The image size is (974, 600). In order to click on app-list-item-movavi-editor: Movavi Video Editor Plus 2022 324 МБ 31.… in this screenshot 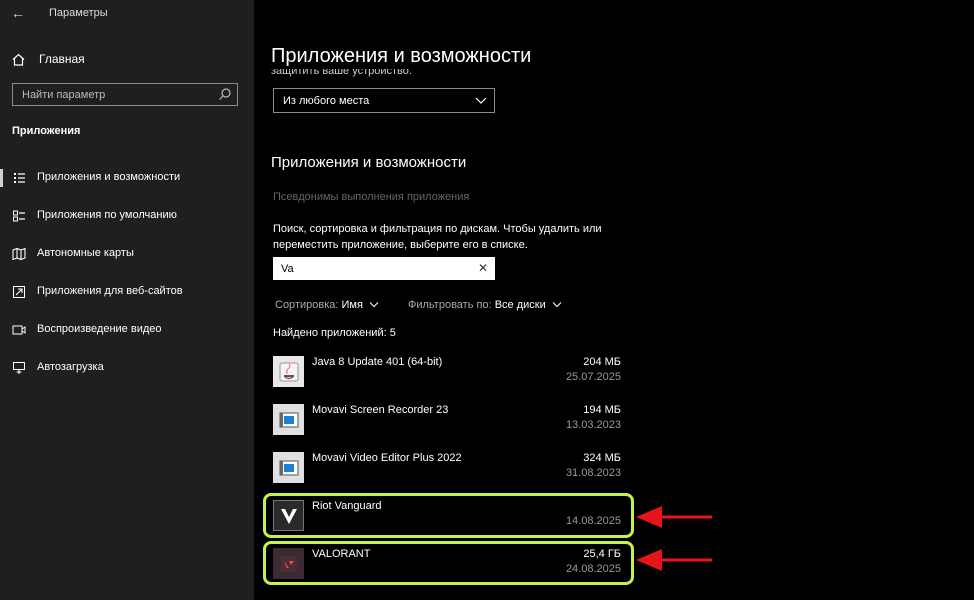, I will do `click(448, 469)`.